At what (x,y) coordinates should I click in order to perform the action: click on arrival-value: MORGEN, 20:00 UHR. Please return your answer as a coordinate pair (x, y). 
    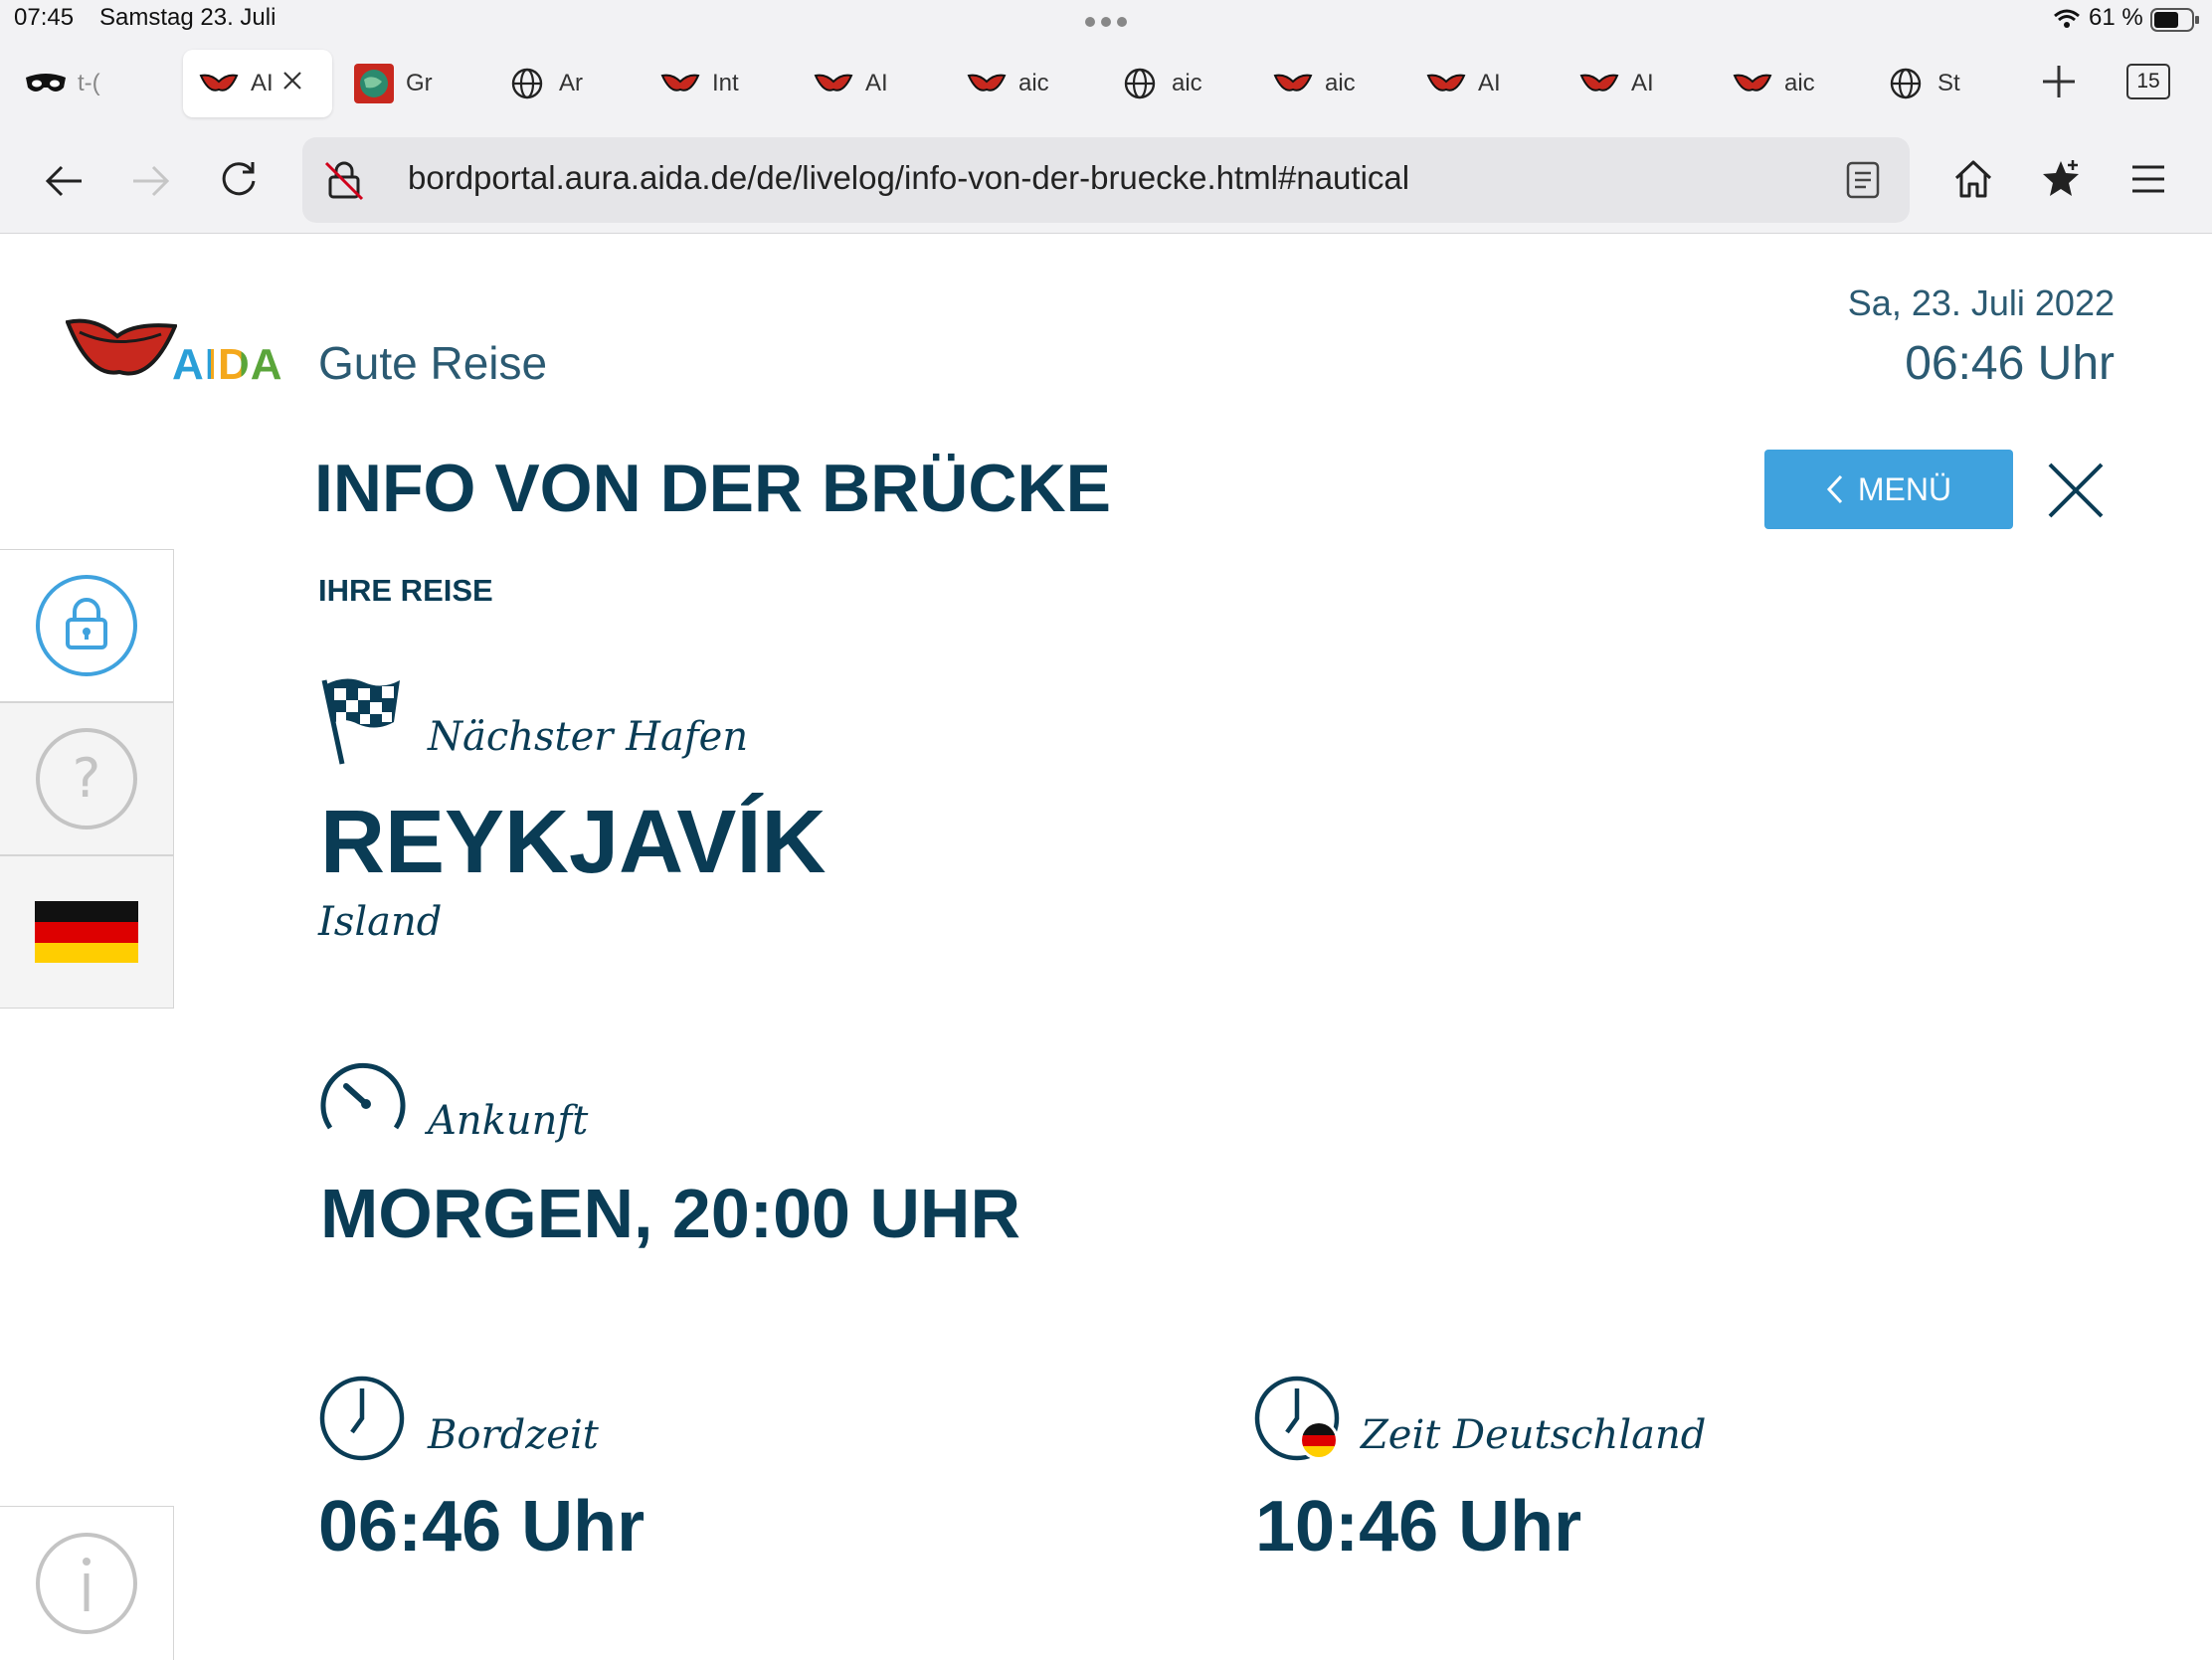
    Looking at the image, I should click on (670, 1213).